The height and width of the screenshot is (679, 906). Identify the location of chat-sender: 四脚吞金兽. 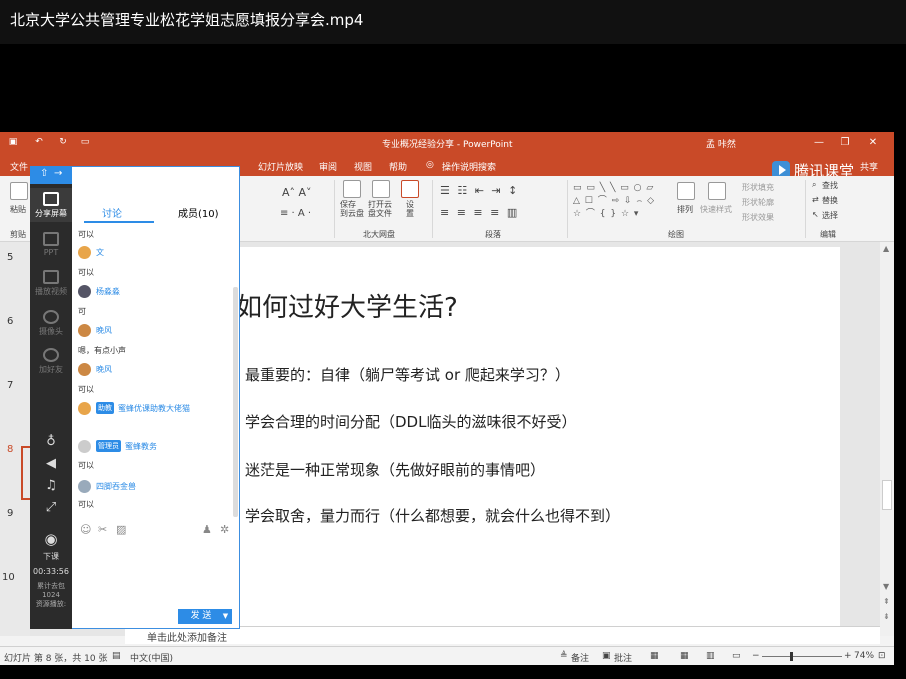
(107, 486).